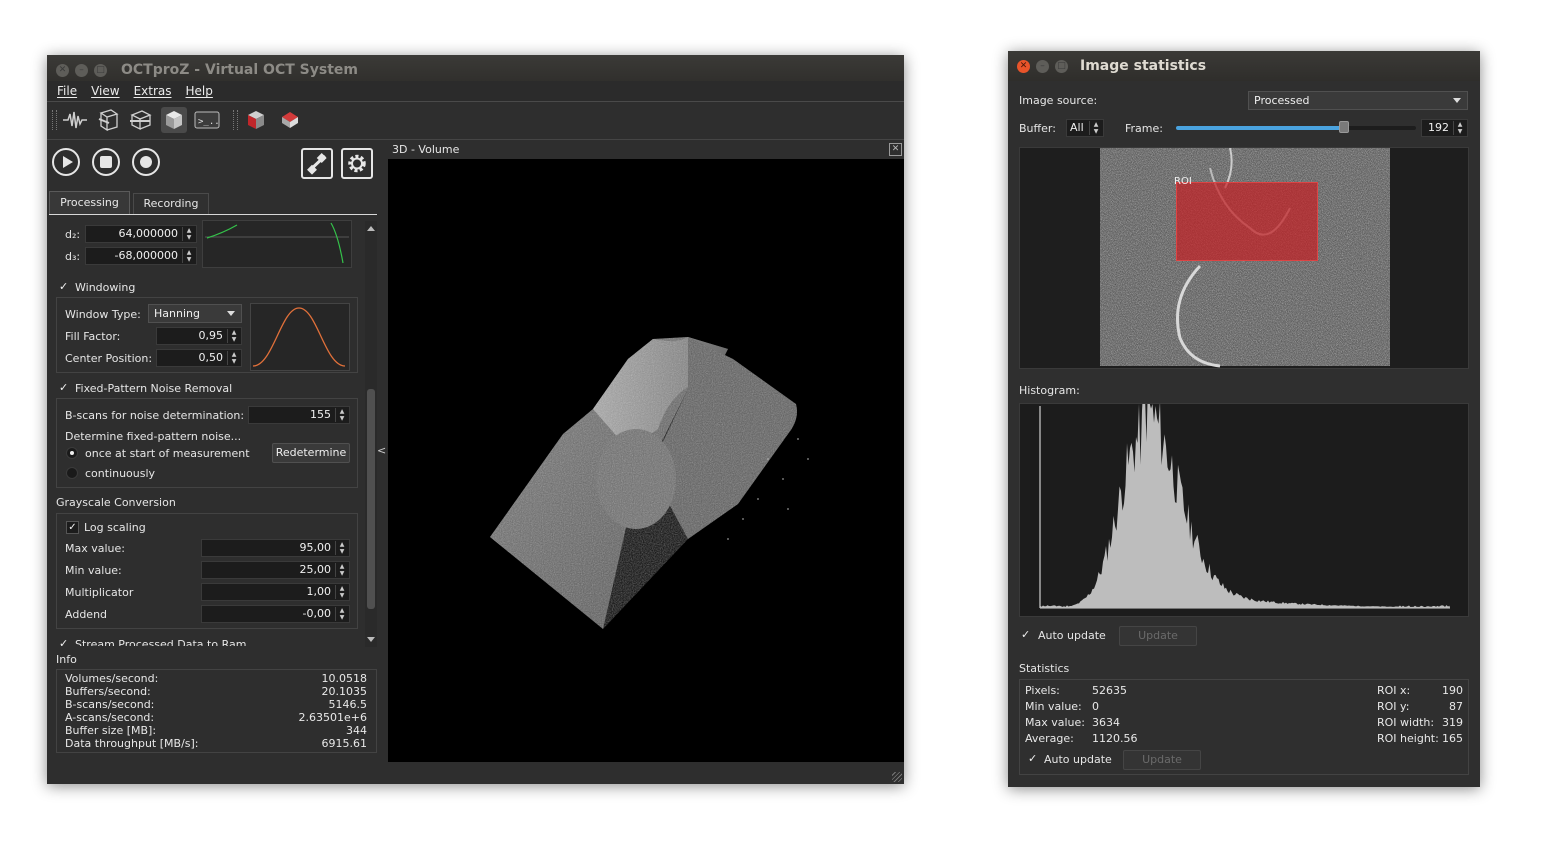 This screenshot has width=1566, height=864. Describe the element at coordinates (66, 162) in the screenshot. I see `play-icon` at that location.